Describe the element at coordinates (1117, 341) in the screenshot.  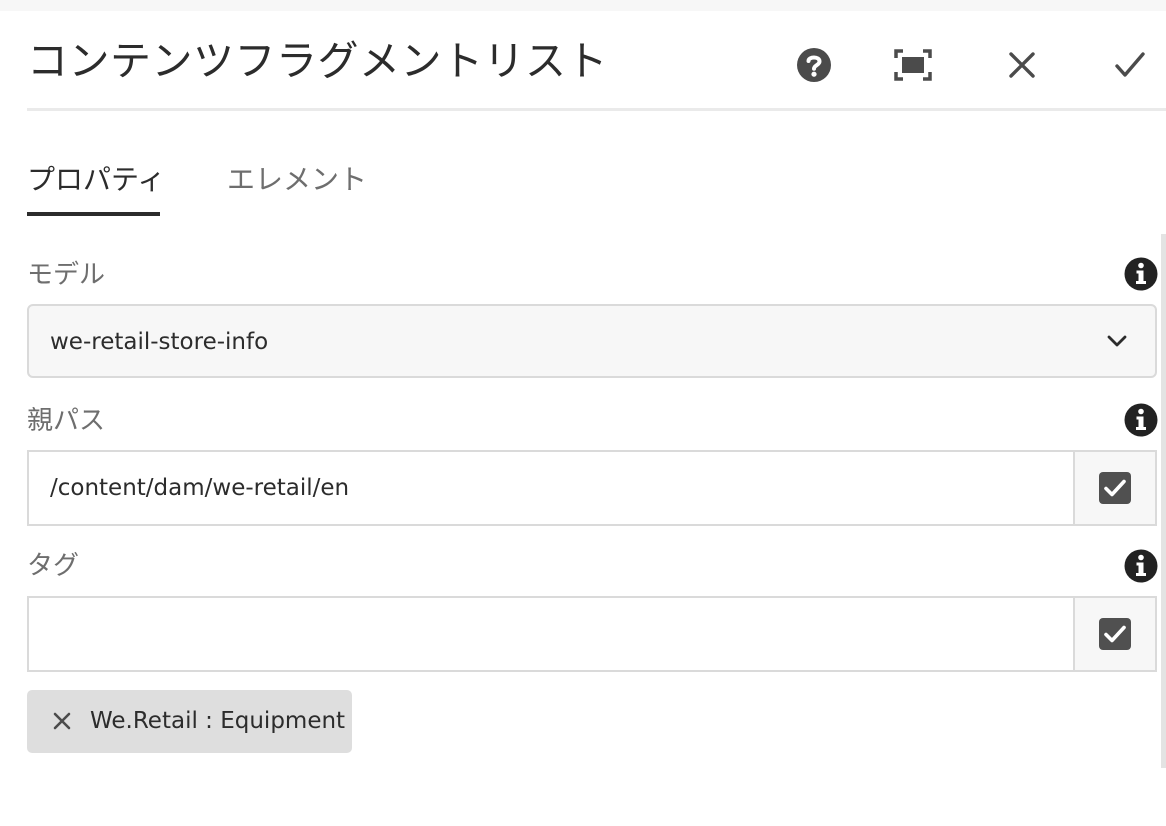
I see `chevron-down-icon` at that location.